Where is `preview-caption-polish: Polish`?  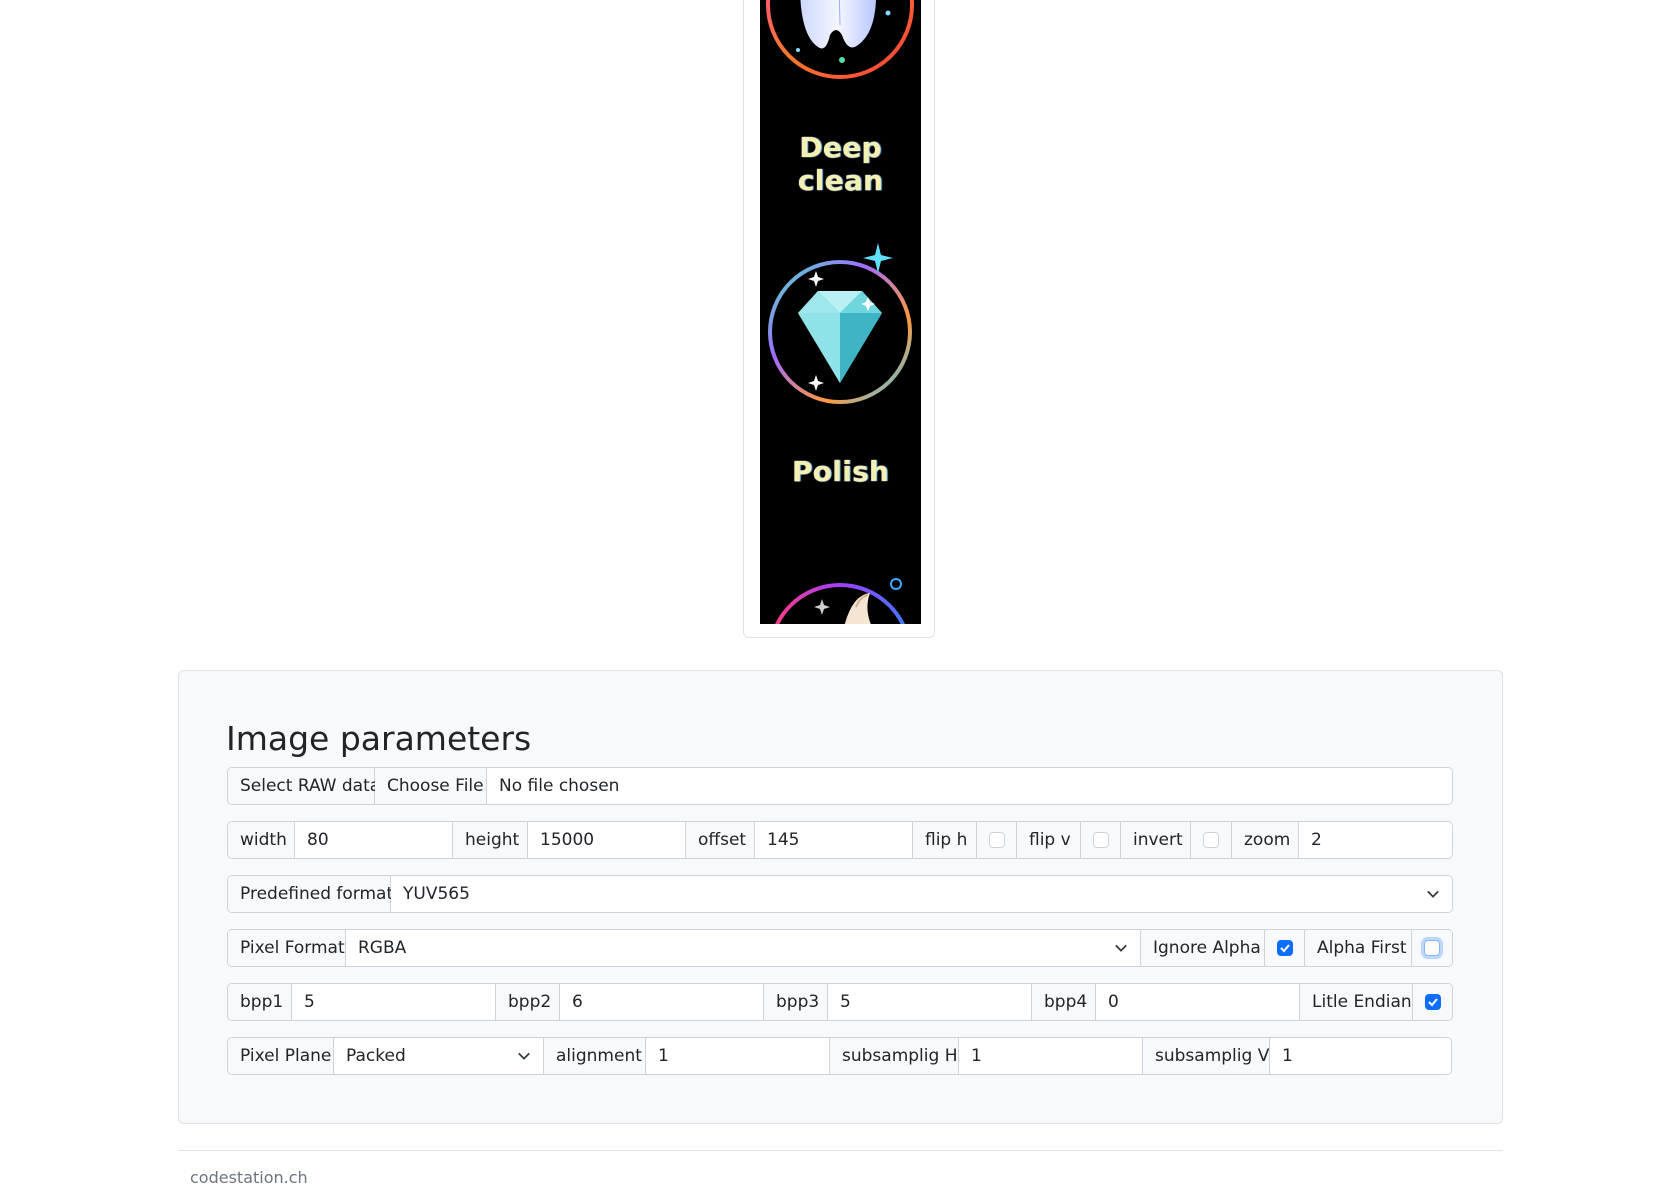 preview-caption-polish: Polish is located at coordinates (840, 471).